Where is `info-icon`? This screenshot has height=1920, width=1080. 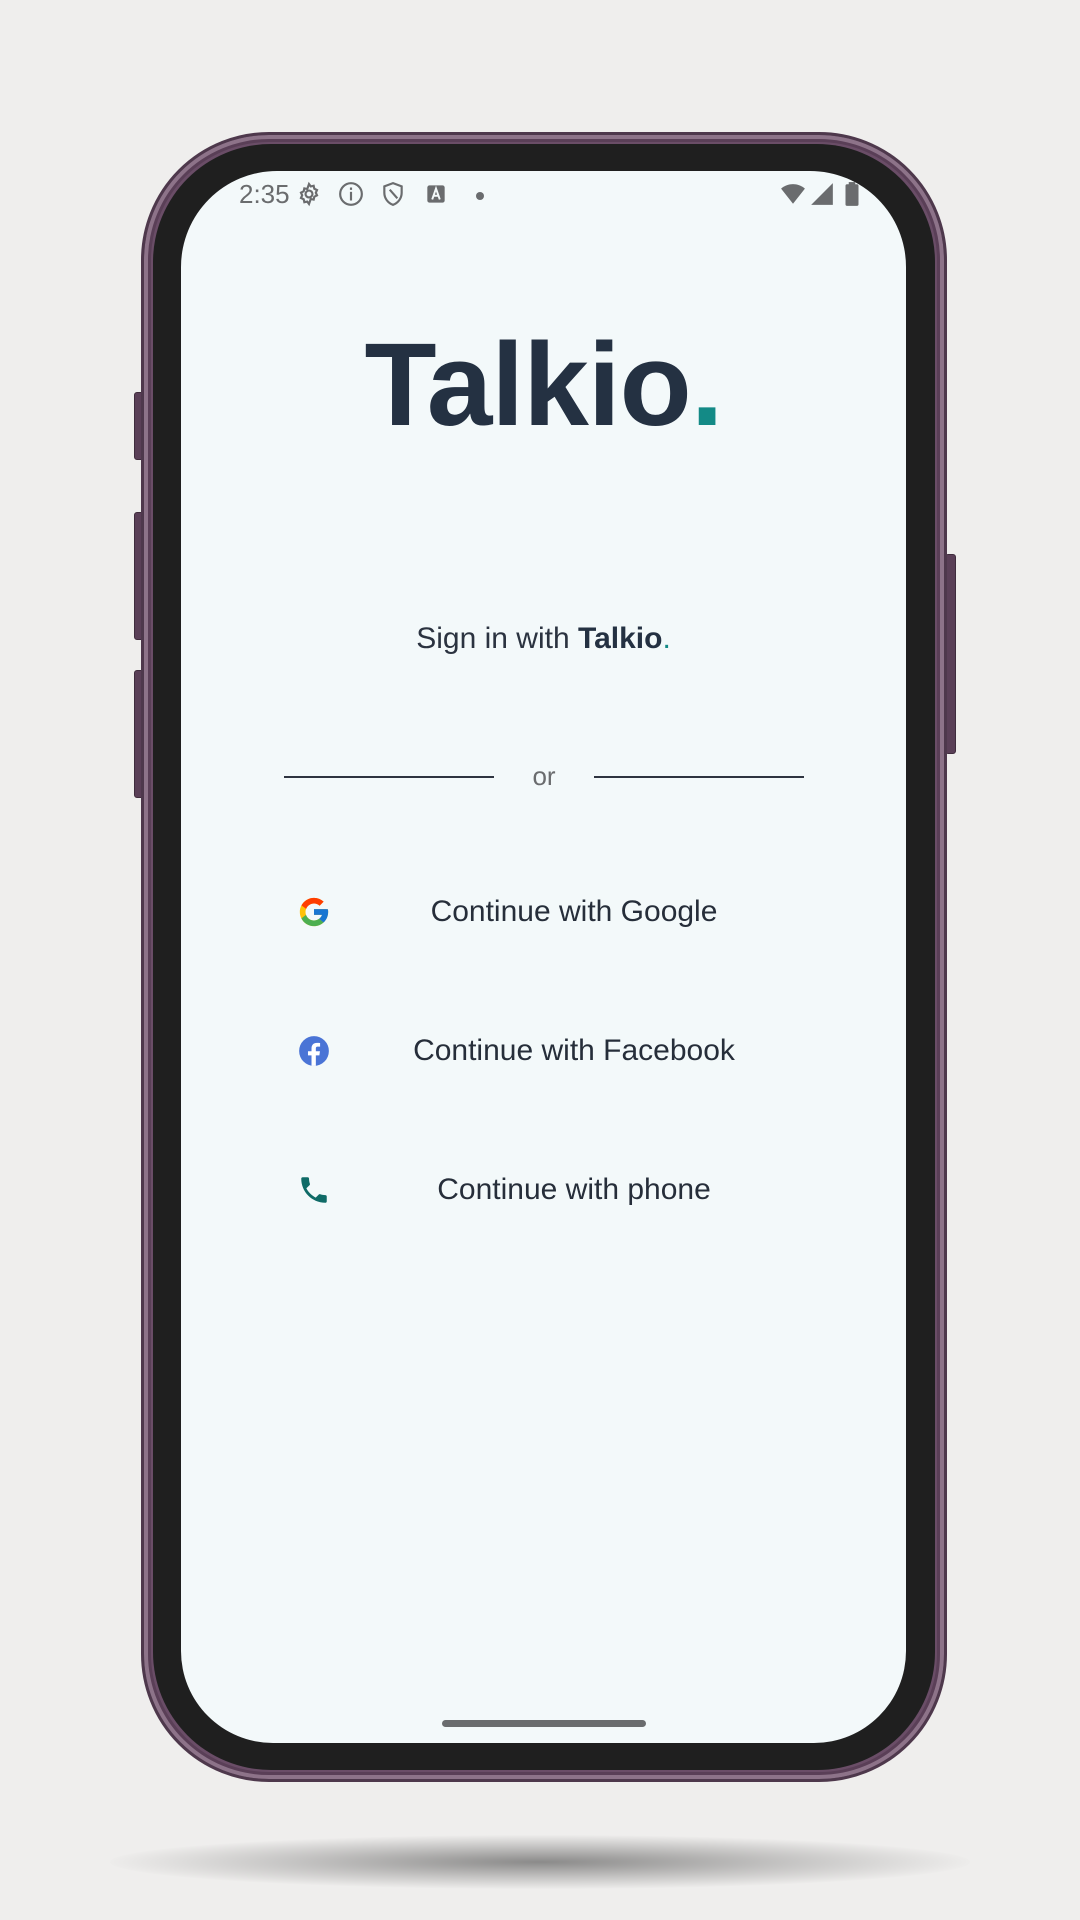
info-icon is located at coordinates (351, 194).